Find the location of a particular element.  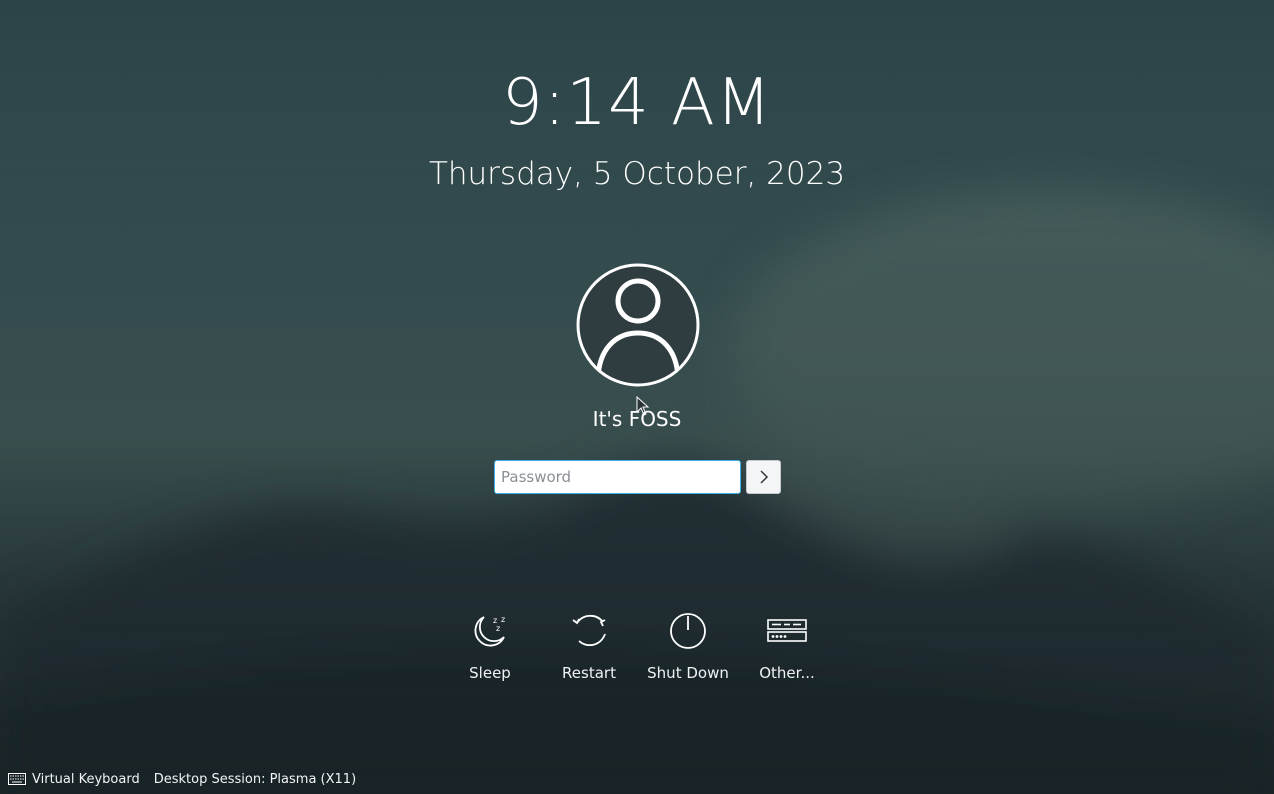

user-avatar-icon is located at coordinates (638, 325).